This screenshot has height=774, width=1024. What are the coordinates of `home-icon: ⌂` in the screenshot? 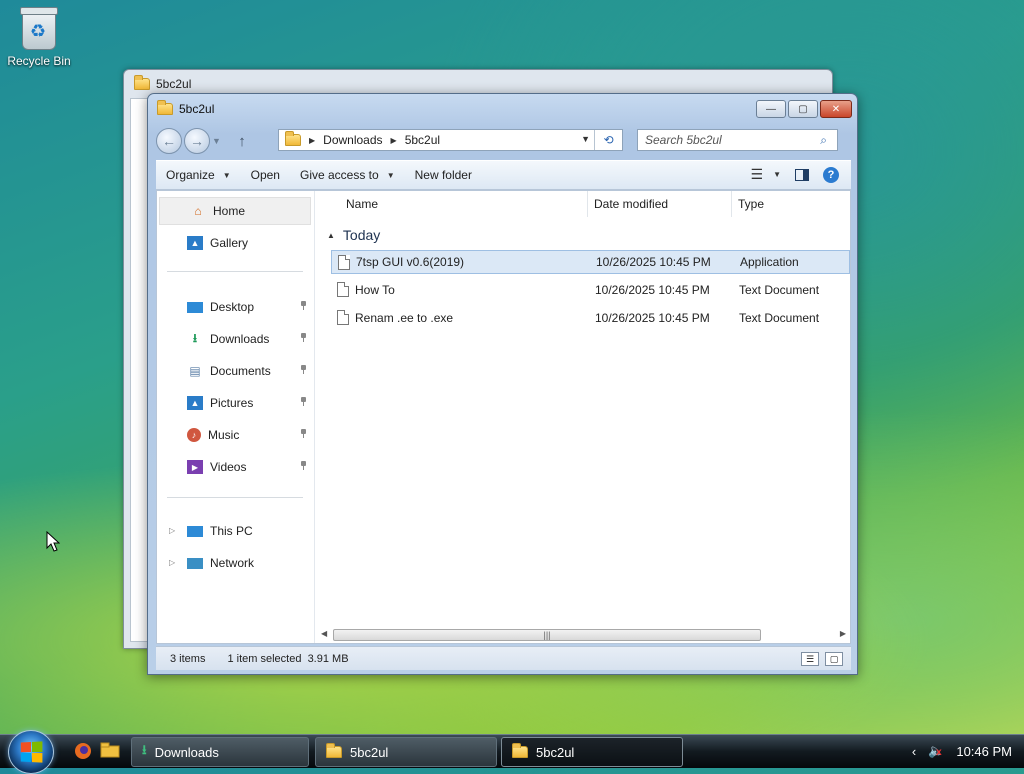 It's located at (198, 211).